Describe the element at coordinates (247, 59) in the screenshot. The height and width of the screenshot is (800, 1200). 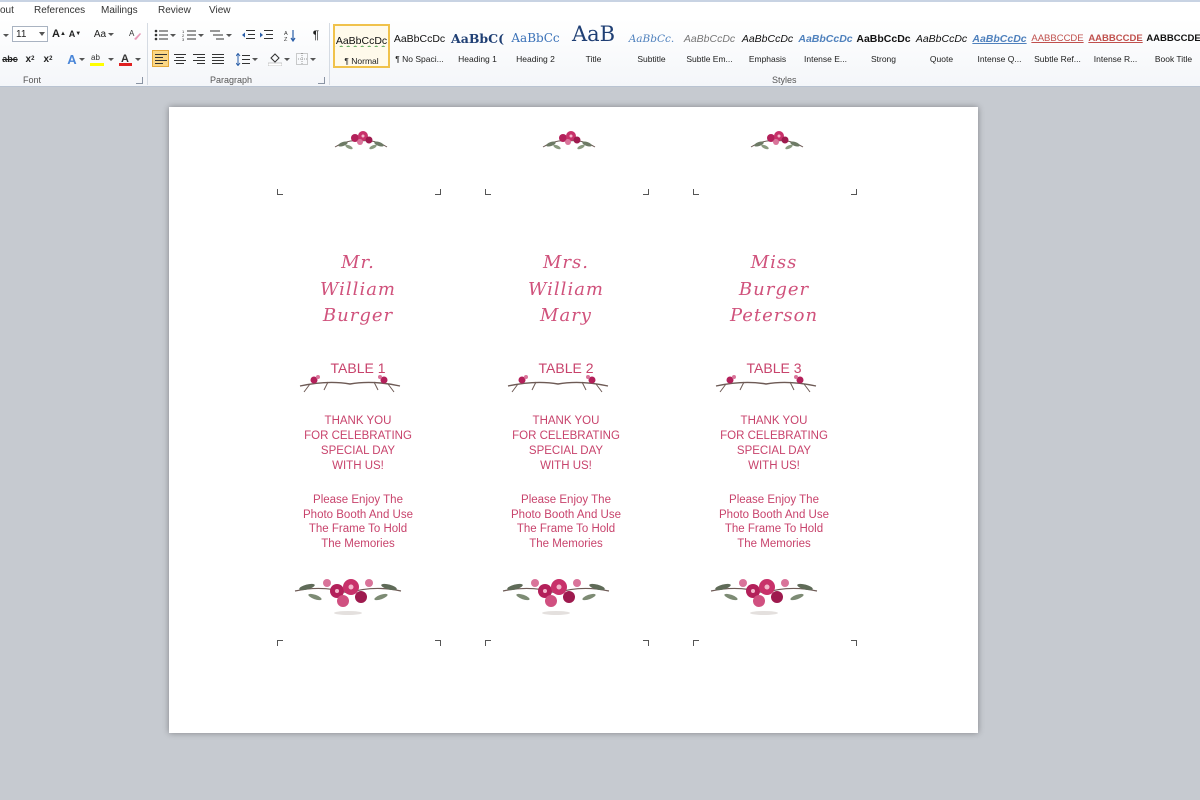
I see `line-spacing-icon` at that location.